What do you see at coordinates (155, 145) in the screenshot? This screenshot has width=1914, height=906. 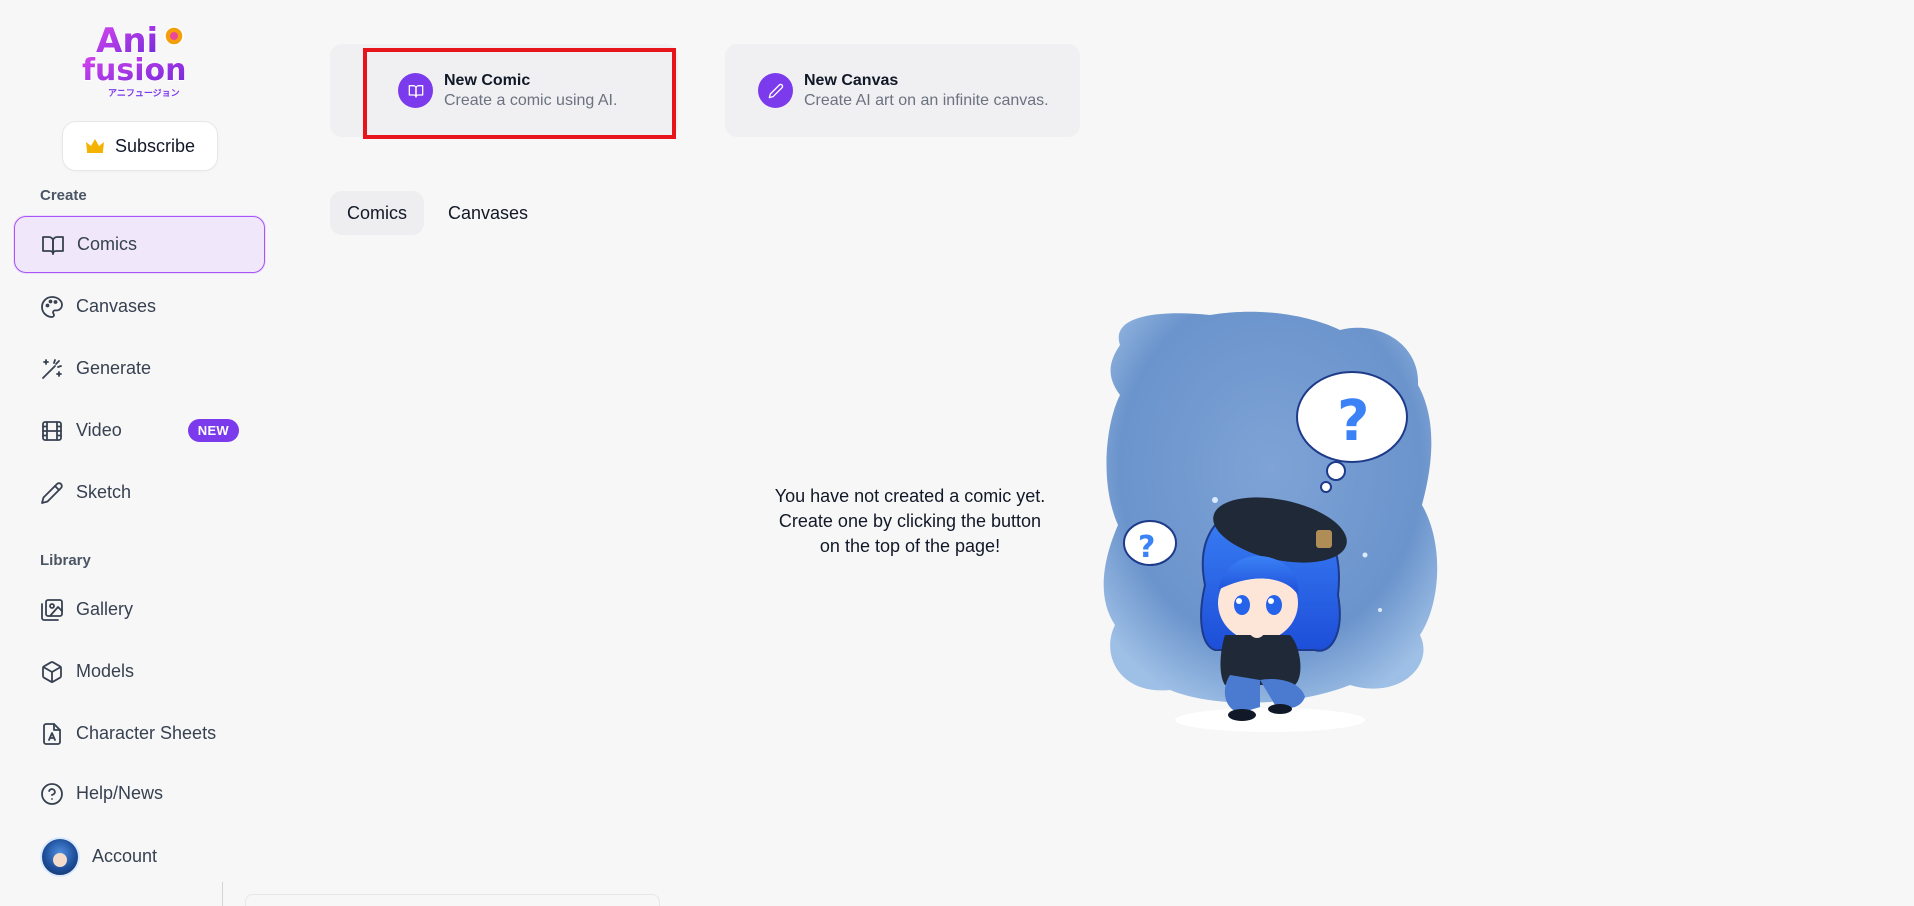 I see `subscribe-label: Subscribe` at bounding box center [155, 145].